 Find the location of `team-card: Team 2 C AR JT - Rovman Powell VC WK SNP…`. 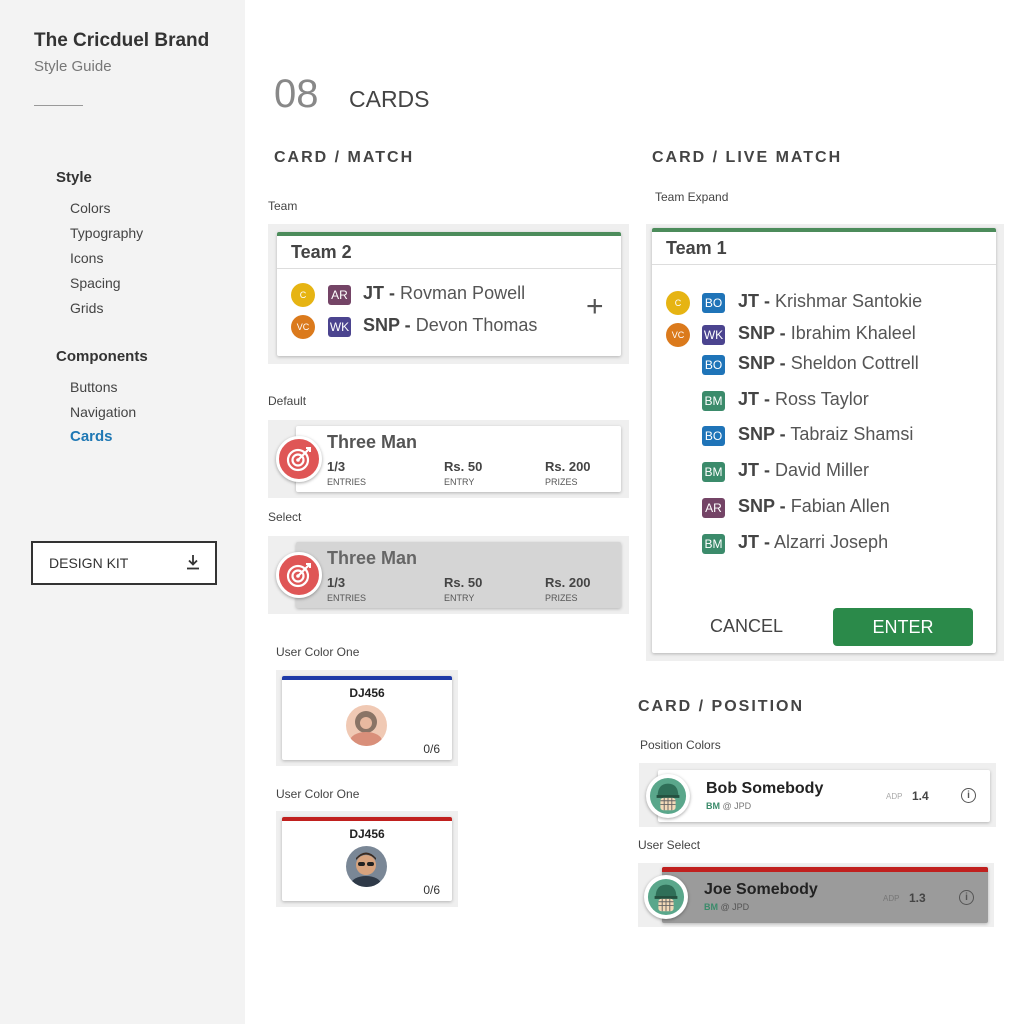

team-card: Team 2 C AR JT - Rovman Powell VC WK SNP… is located at coordinates (449, 294).